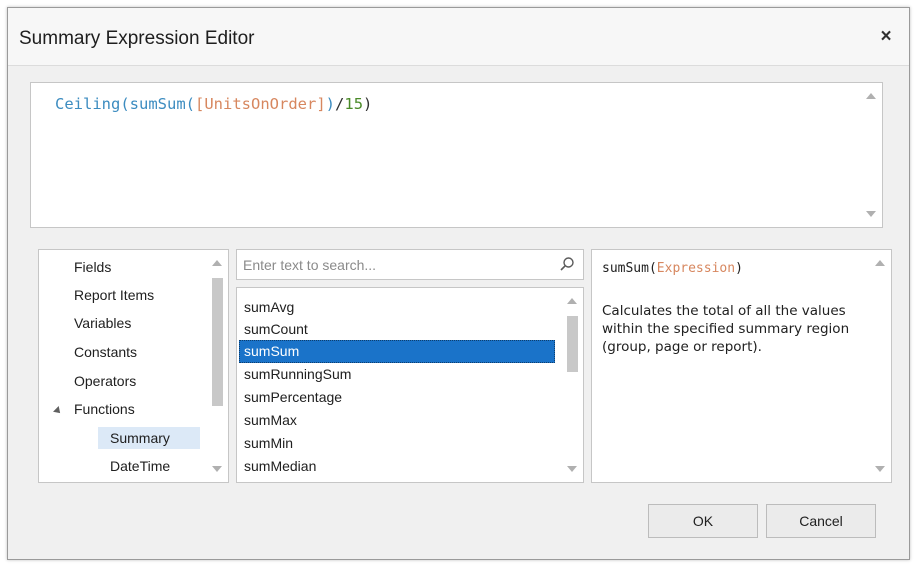  Describe the element at coordinates (821, 521) in the screenshot. I see `cancel-button: Cancel` at that location.